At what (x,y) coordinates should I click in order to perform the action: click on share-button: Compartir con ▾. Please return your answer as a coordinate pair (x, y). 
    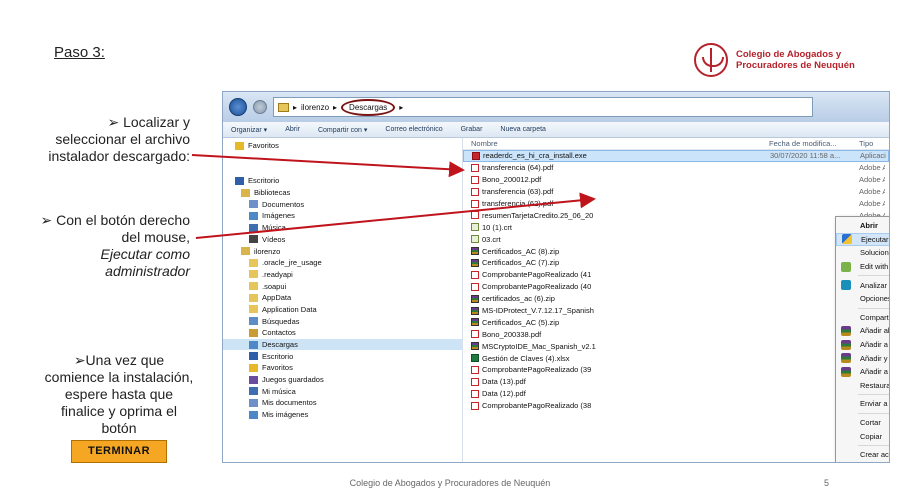
    Looking at the image, I should click on (342, 130).